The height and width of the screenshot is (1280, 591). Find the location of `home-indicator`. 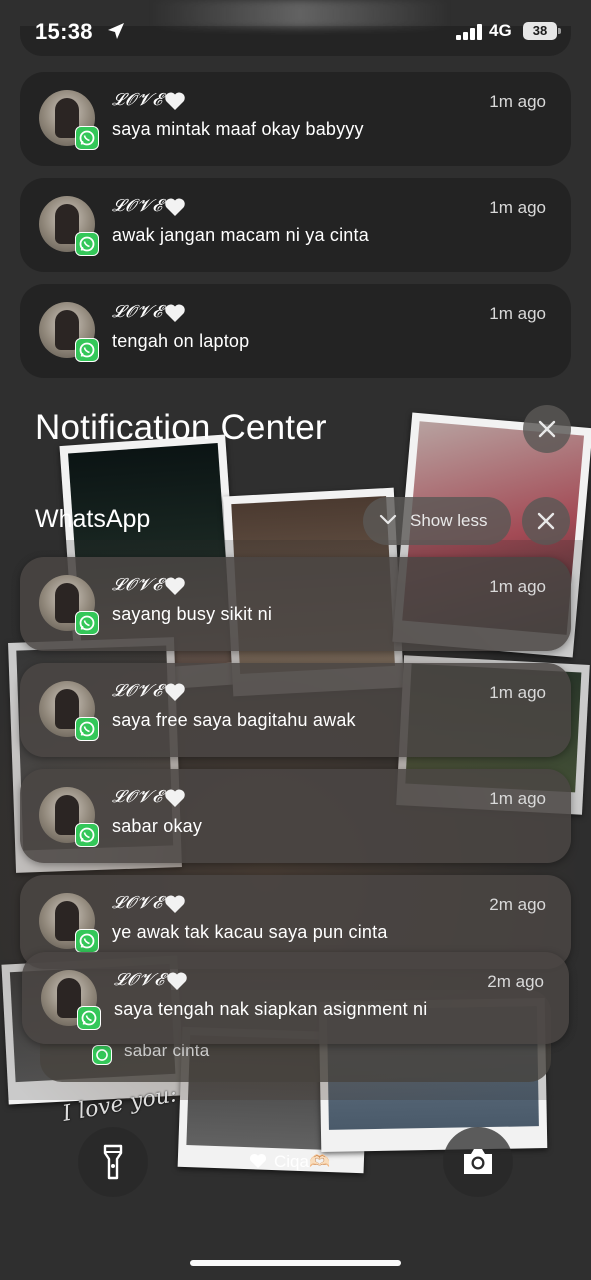

home-indicator is located at coordinates (295, 1263).